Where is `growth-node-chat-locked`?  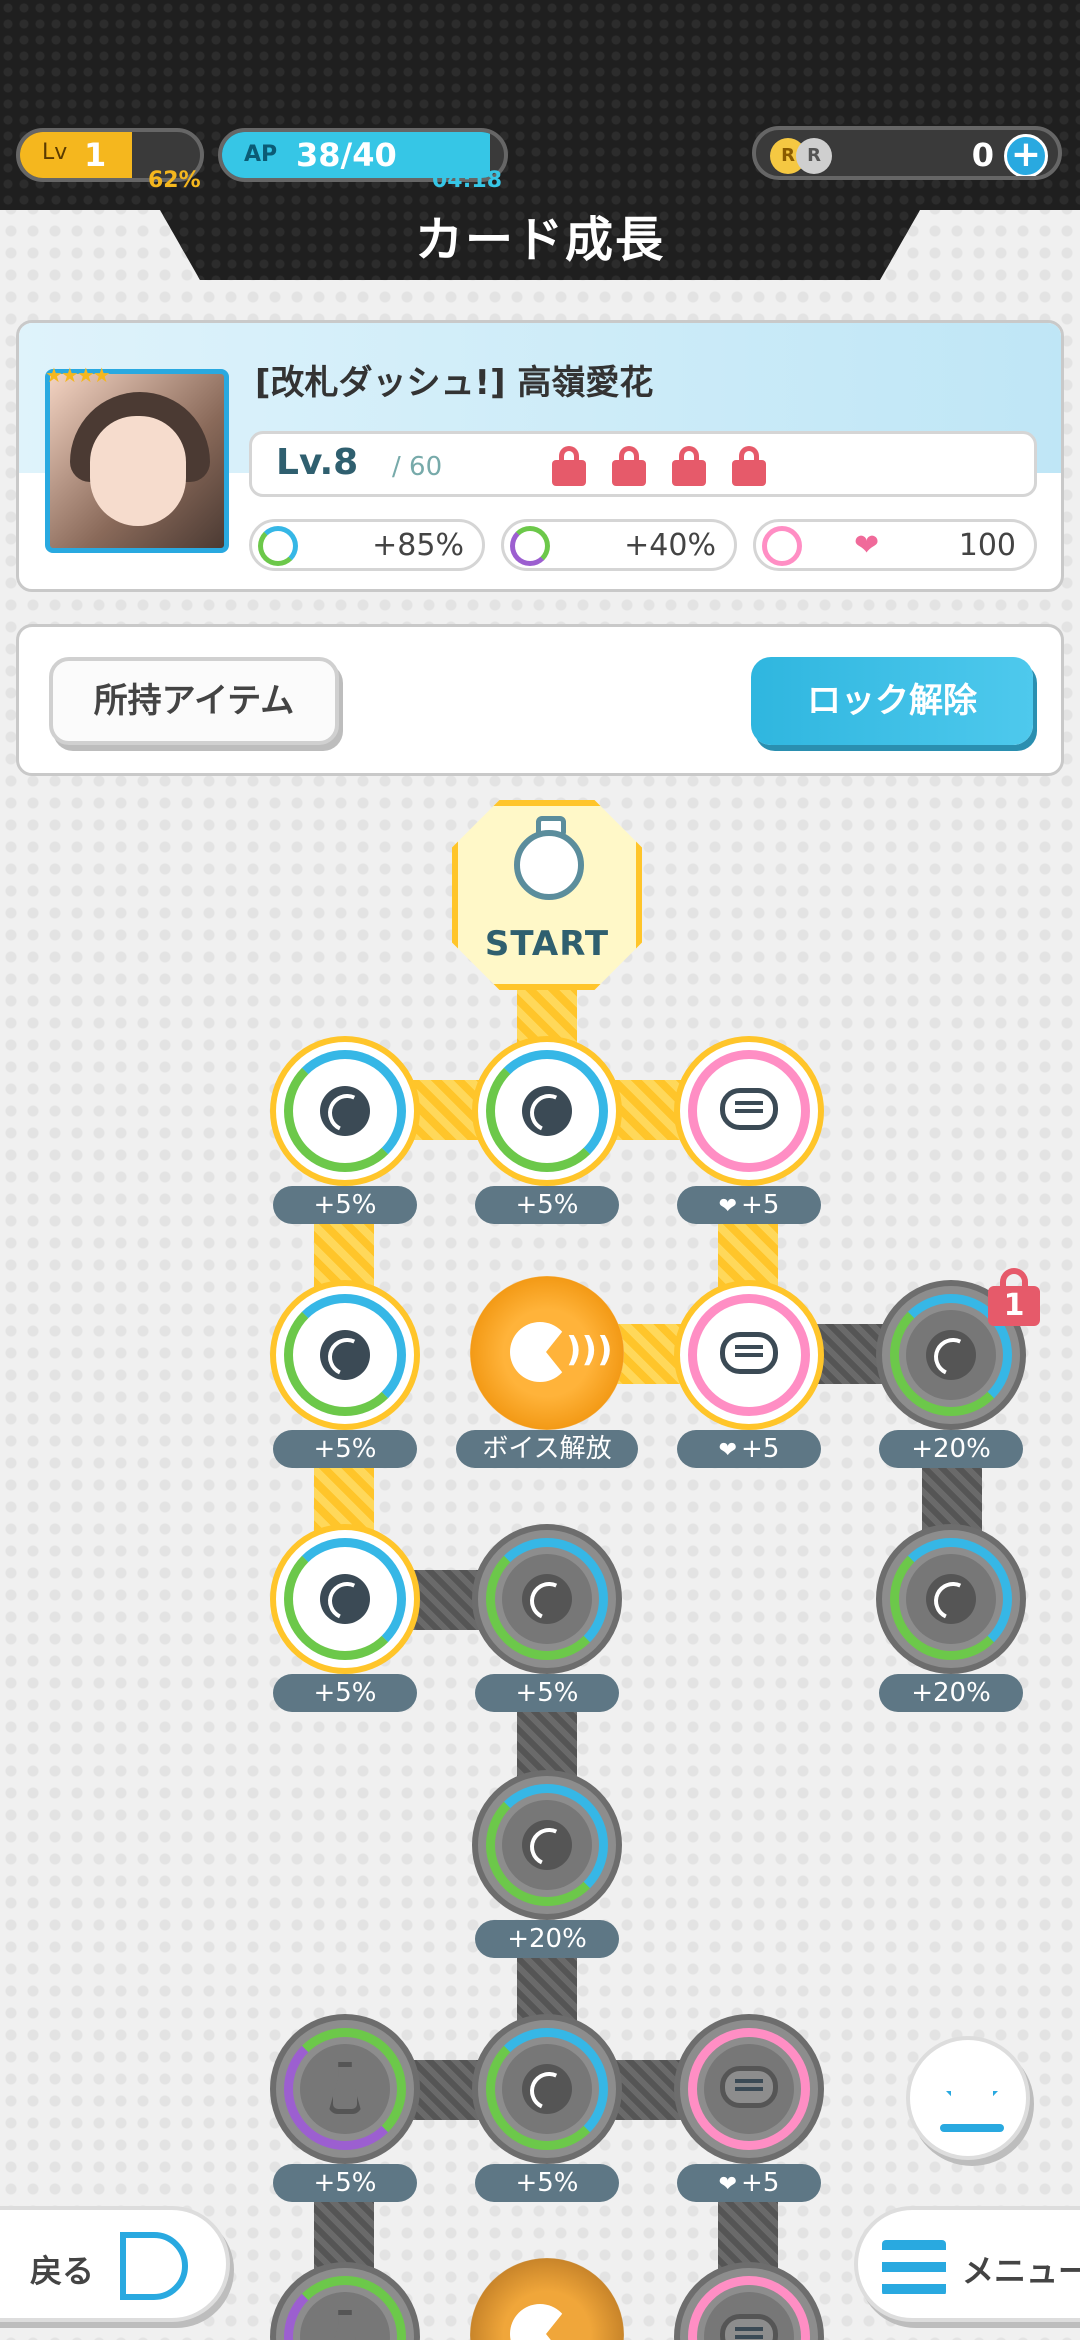 growth-node-chat-locked is located at coordinates (749, 2089).